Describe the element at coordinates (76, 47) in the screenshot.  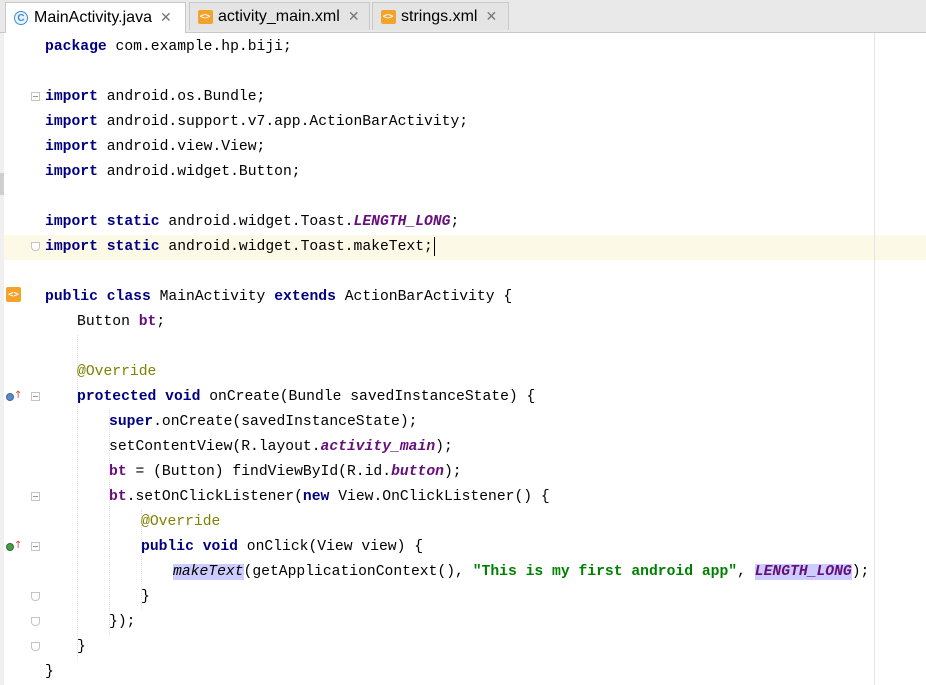
I see `keyword: package` at that location.